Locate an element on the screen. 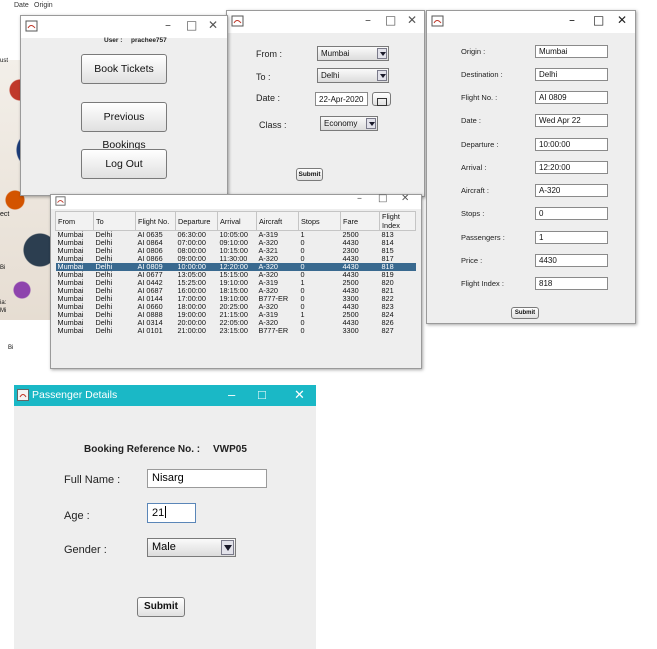 The image size is (657, 649). search-submit-button: Submit is located at coordinates (309, 174).